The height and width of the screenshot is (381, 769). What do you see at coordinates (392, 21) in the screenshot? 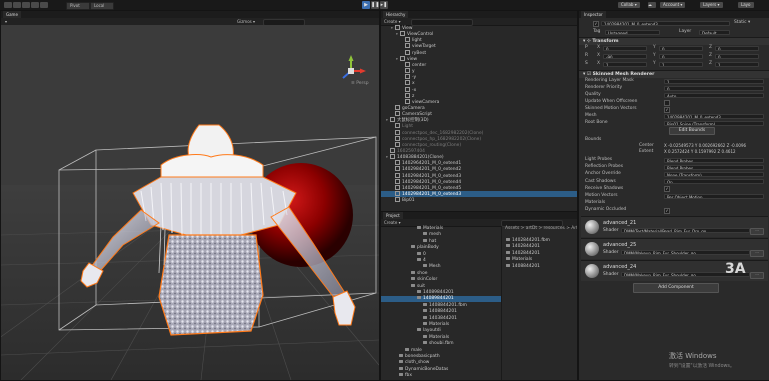
I see `hierarchy-create-button: Create ▾` at bounding box center [392, 21].